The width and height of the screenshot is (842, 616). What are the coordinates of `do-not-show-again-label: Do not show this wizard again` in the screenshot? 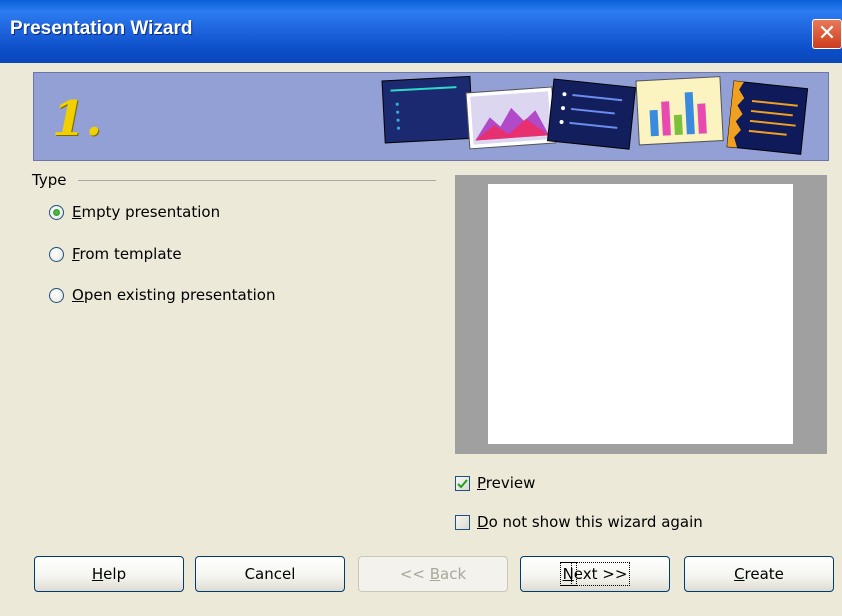 It's located at (590, 522).